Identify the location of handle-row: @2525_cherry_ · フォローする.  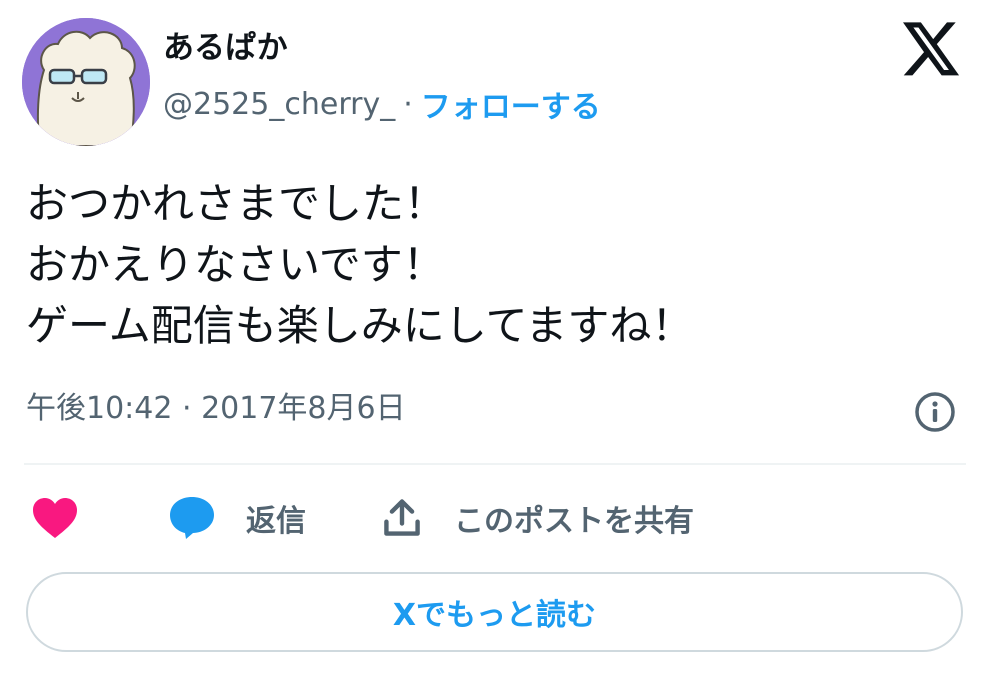
(382, 104).